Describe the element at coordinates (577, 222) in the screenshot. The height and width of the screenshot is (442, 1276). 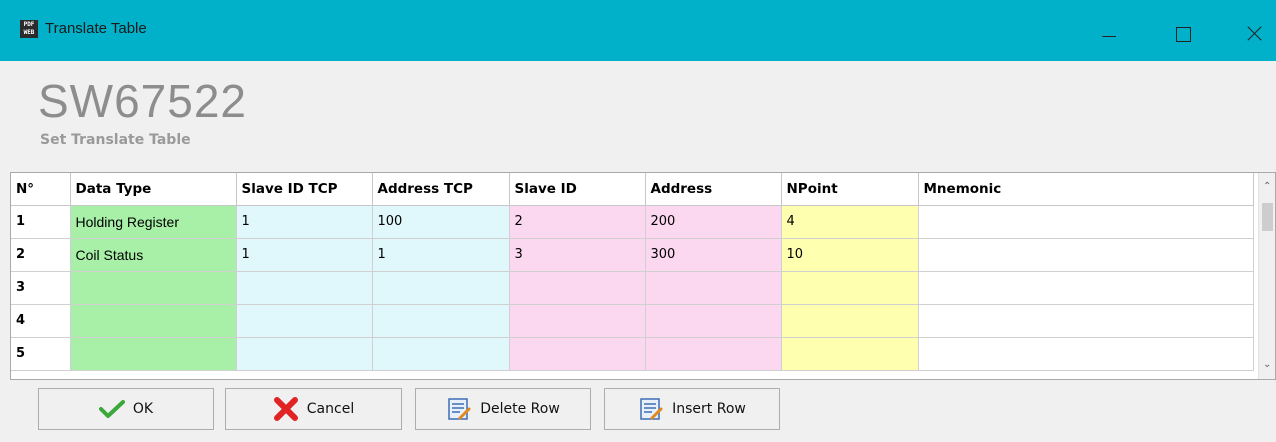
I see `slave-id-cell: 2` at that location.